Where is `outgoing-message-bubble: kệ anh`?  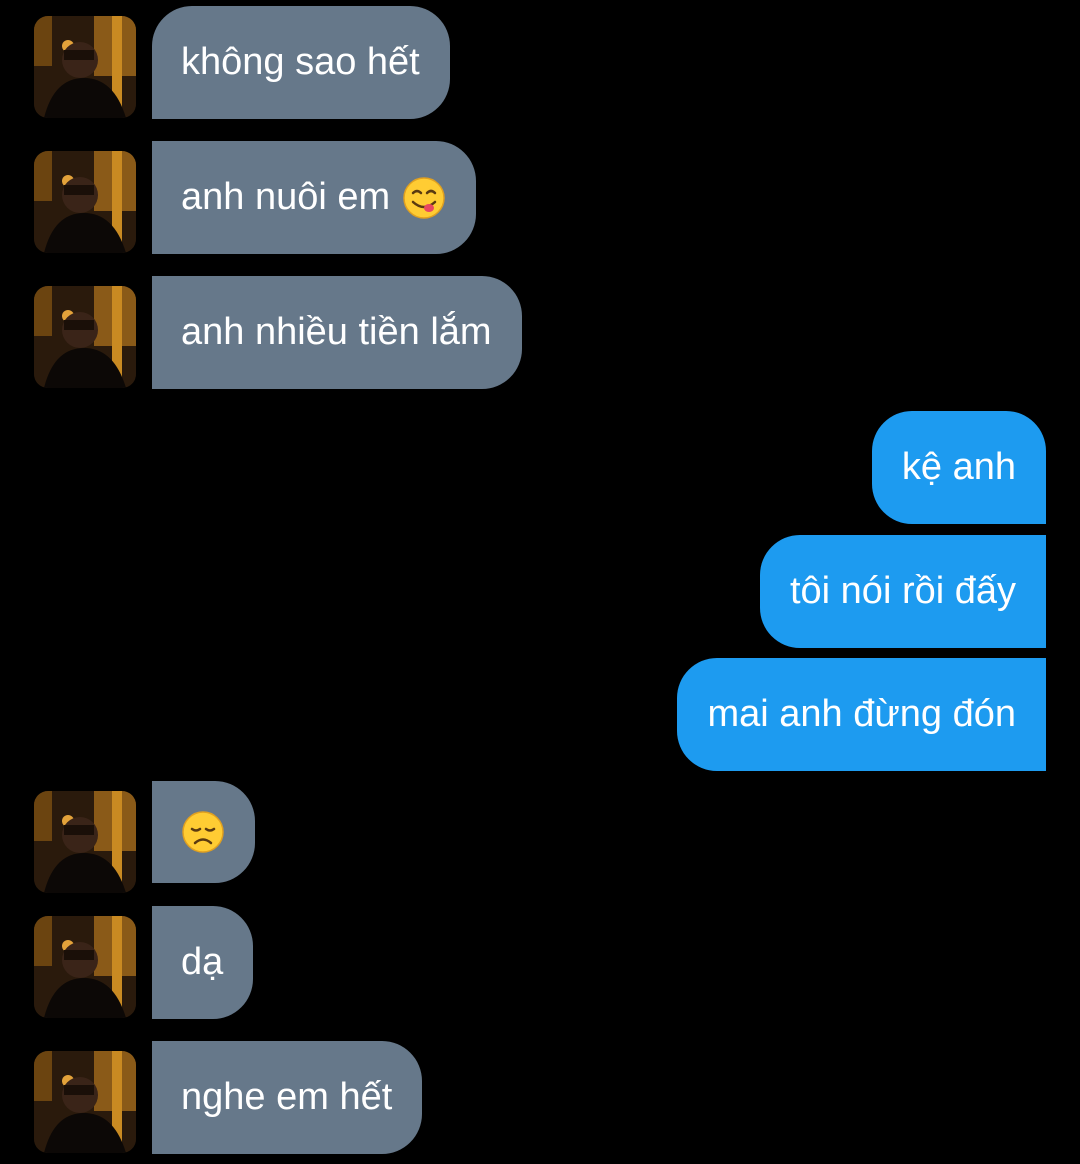 outgoing-message-bubble: kệ anh is located at coordinates (958, 467).